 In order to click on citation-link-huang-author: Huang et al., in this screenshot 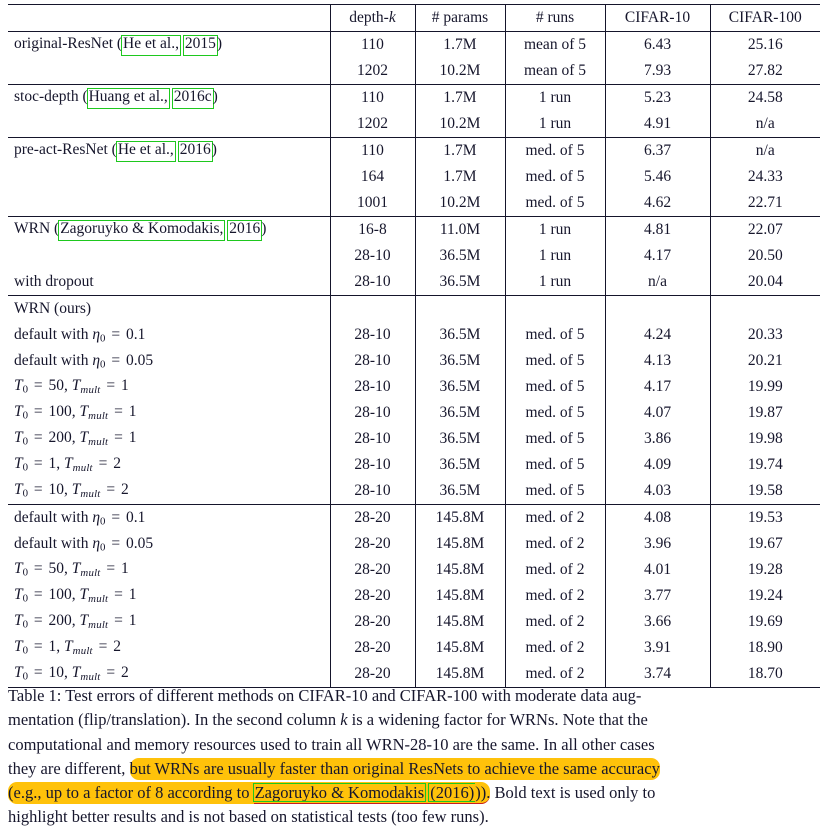, I will do `click(128, 98)`.